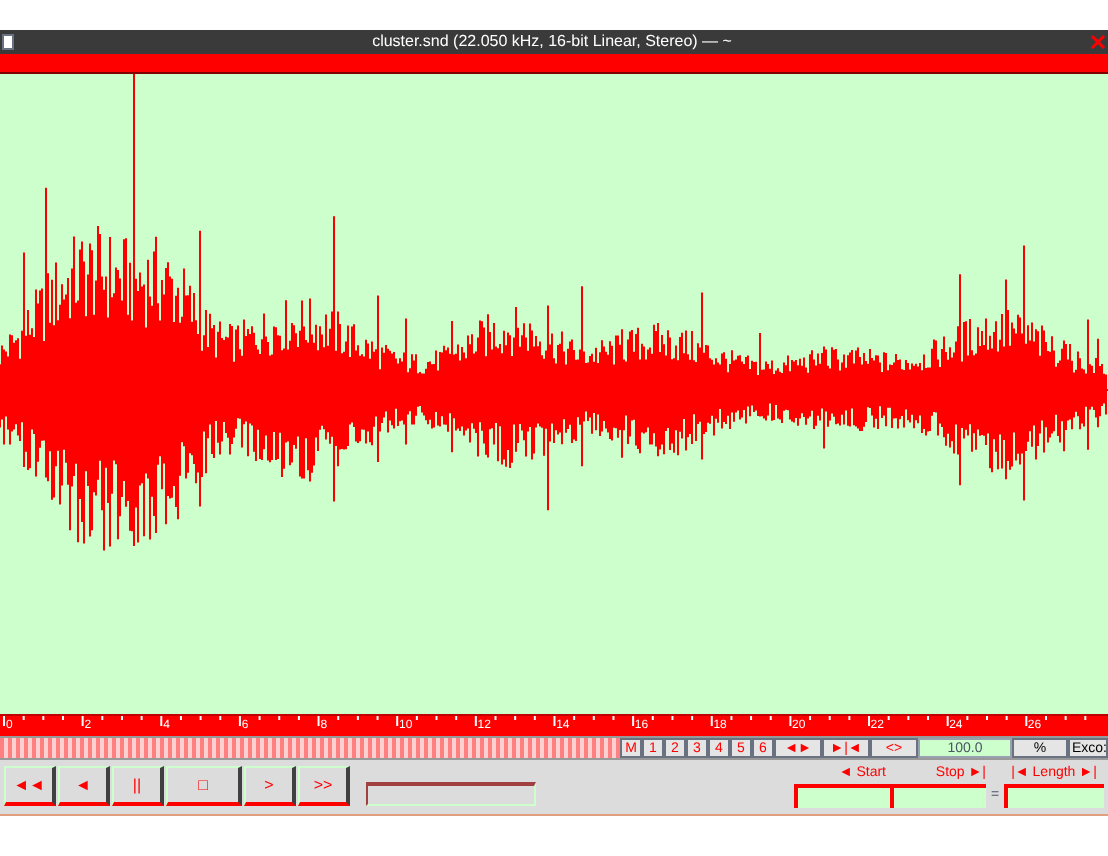 Image resolution: width=1108 pixels, height=856 pixels. Describe the element at coordinates (138, 786) in the screenshot. I see `transport-button: ||` at that location.